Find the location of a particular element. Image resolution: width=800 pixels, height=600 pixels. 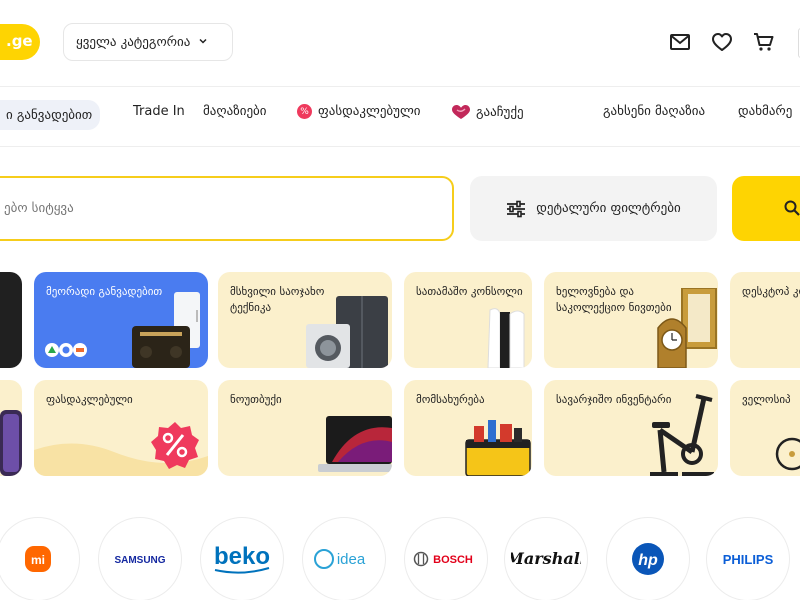

nav-item-installment: ი განვადებით is located at coordinates (50, 115).